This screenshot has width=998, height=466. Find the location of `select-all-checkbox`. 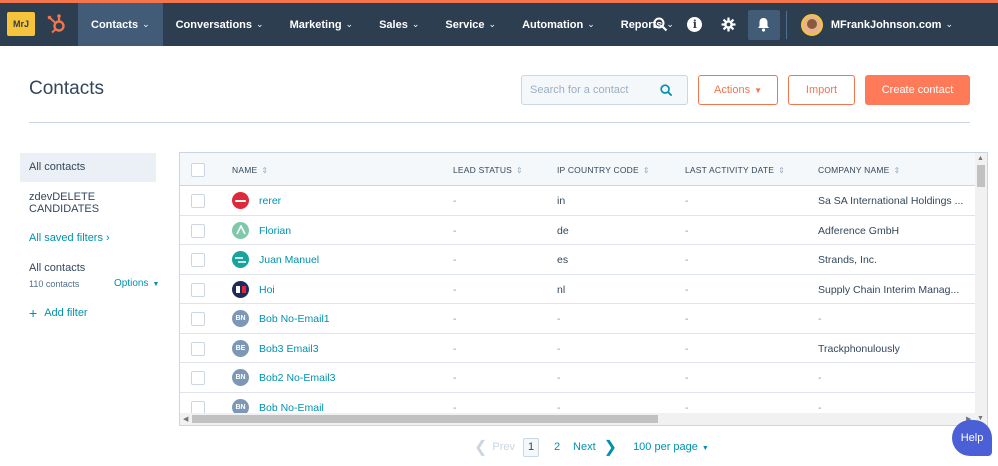

select-all-checkbox is located at coordinates (198, 170).